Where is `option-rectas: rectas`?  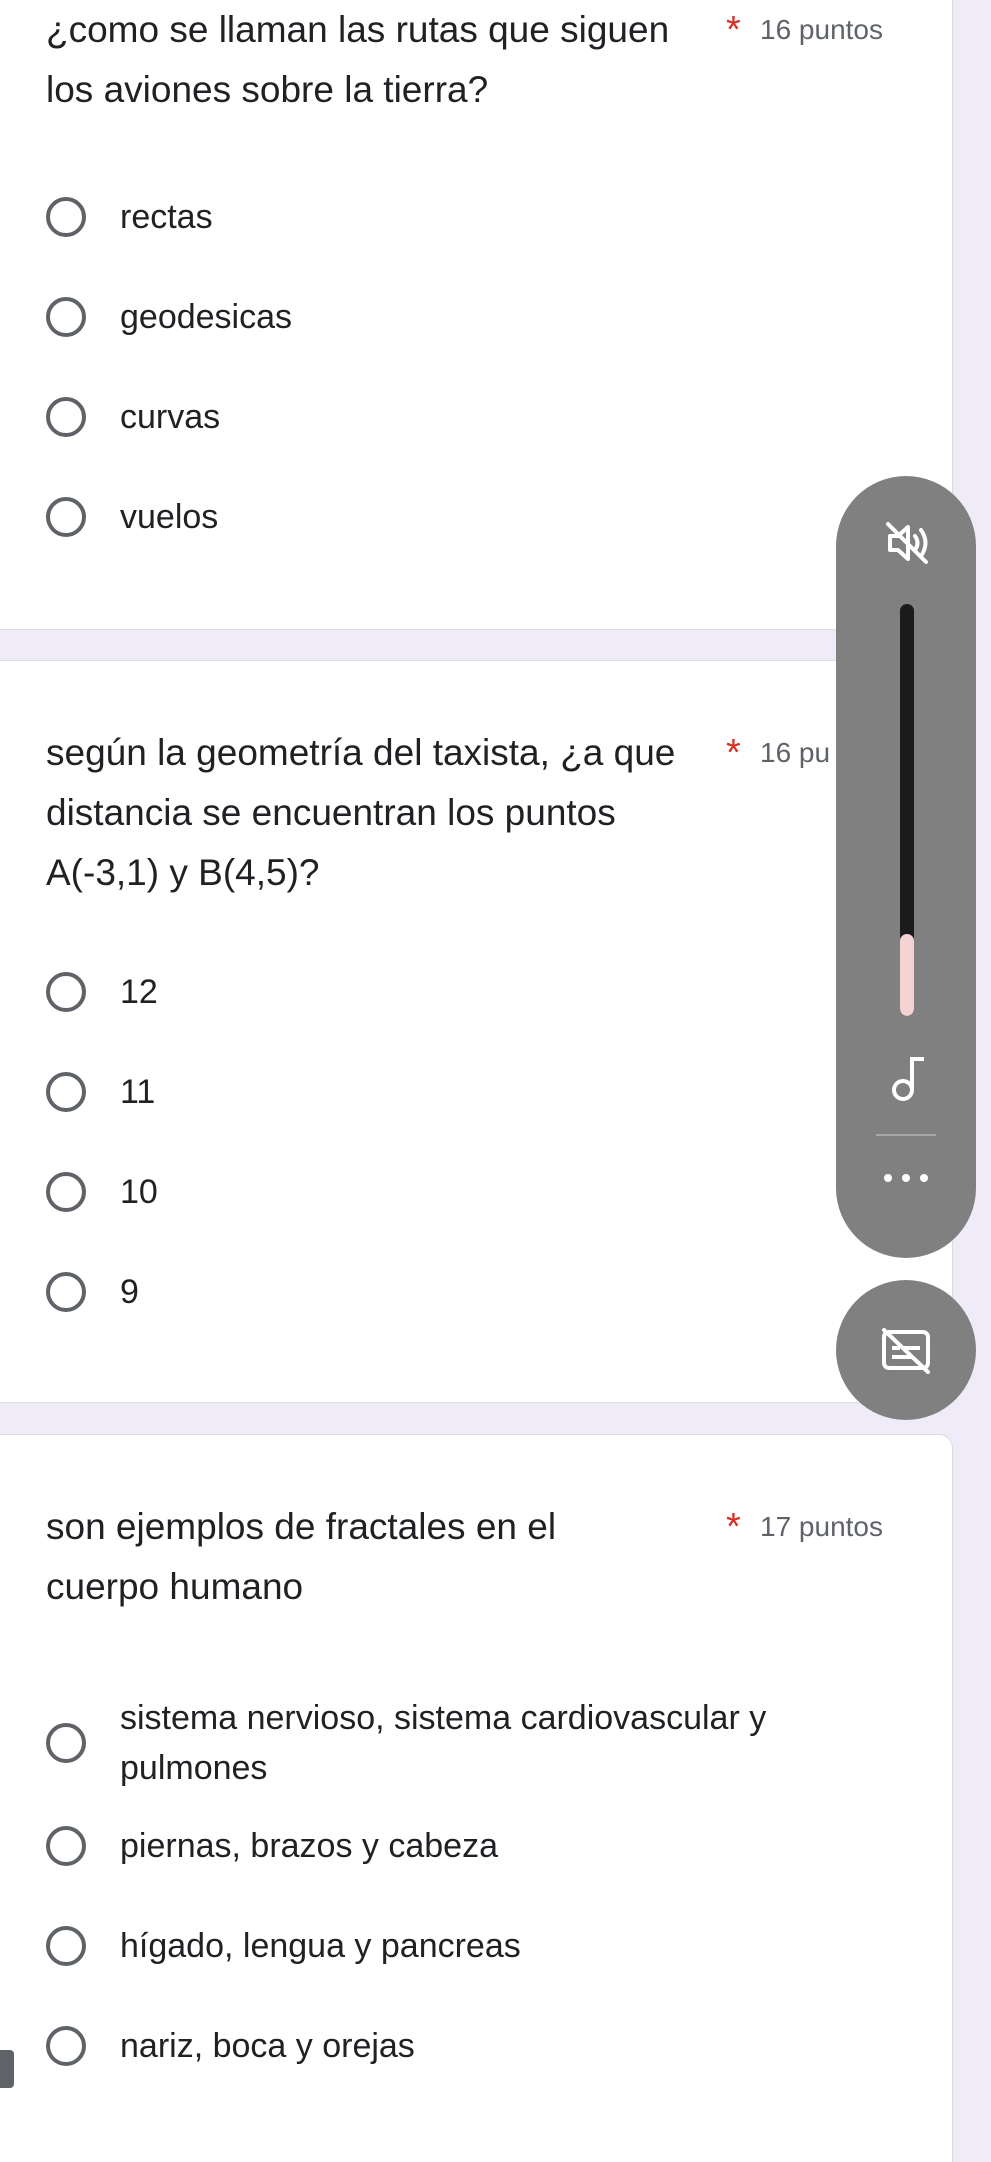 option-rectas: rectas is located at coordinates (469, 217).